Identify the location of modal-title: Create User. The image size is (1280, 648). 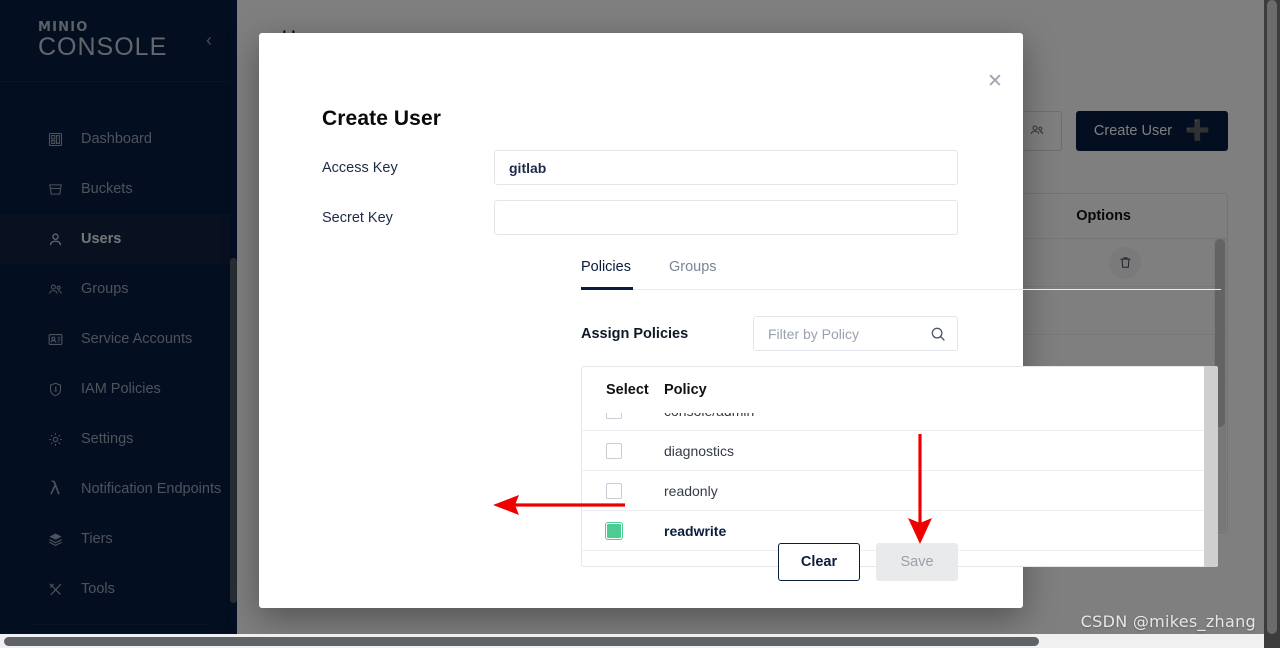
(381, 118).